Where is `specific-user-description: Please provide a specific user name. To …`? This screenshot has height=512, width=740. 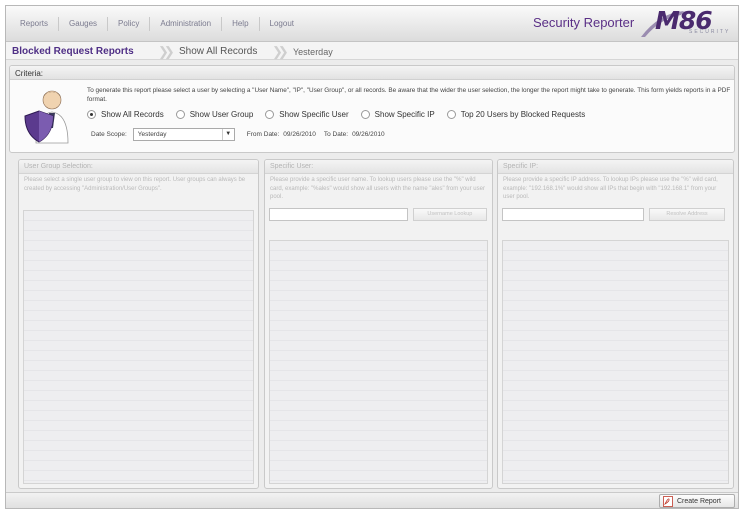 specific-user-description: Please provide a specific user name. To … is located at coordinates (377, 188).